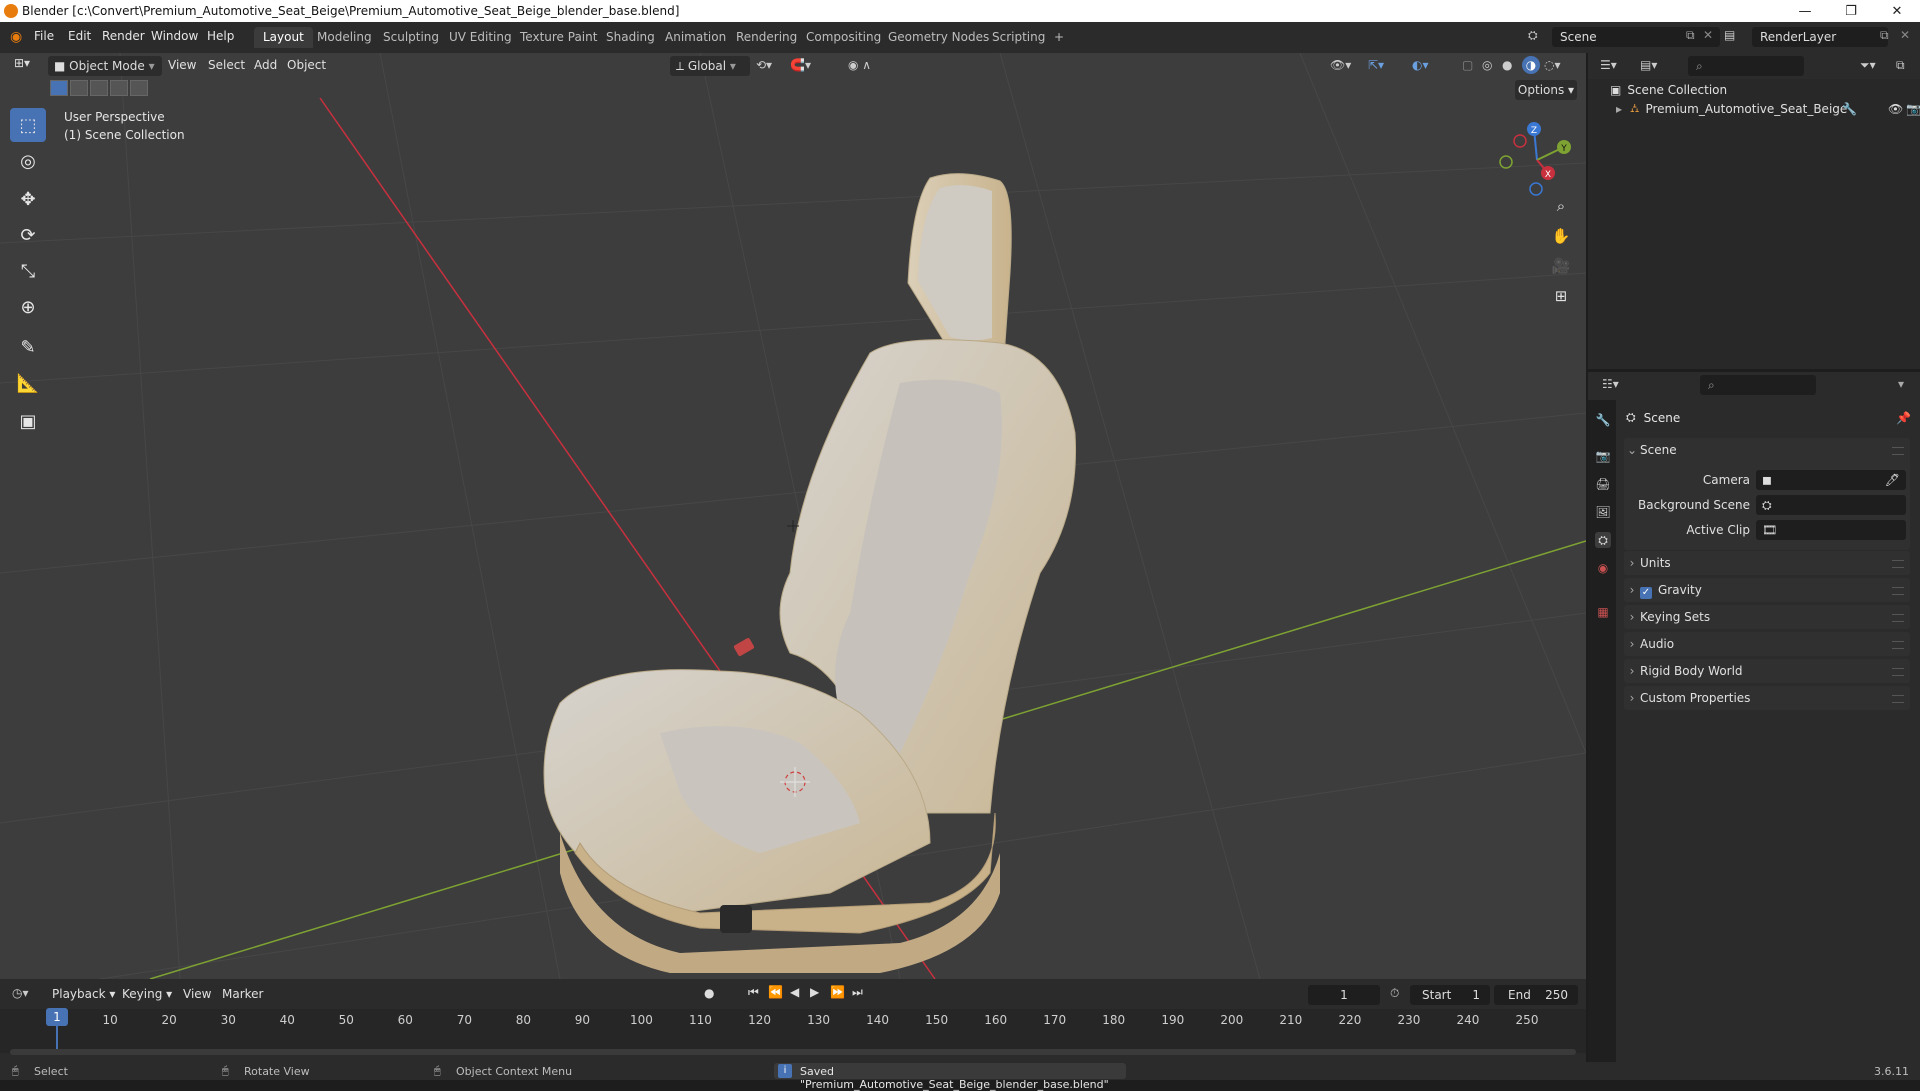 The image size is (1920, 1091). Describe the element at coordinates (123, 36) in the screenshot. I see `menu-render: Render` at that location.